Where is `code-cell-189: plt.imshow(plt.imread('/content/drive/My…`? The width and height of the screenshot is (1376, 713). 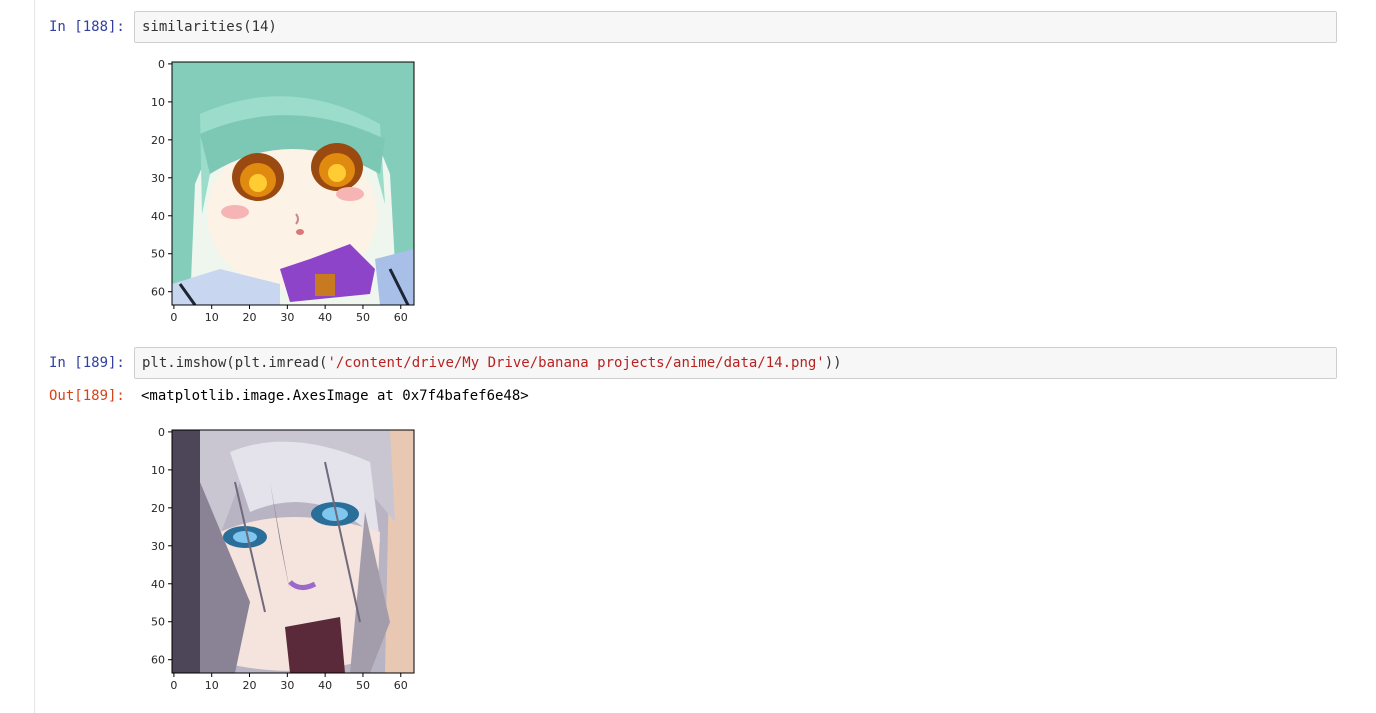 code-cell-189: plt.imshow(plt.imread('/content/drive/My… is located at coordinates (735, 363).